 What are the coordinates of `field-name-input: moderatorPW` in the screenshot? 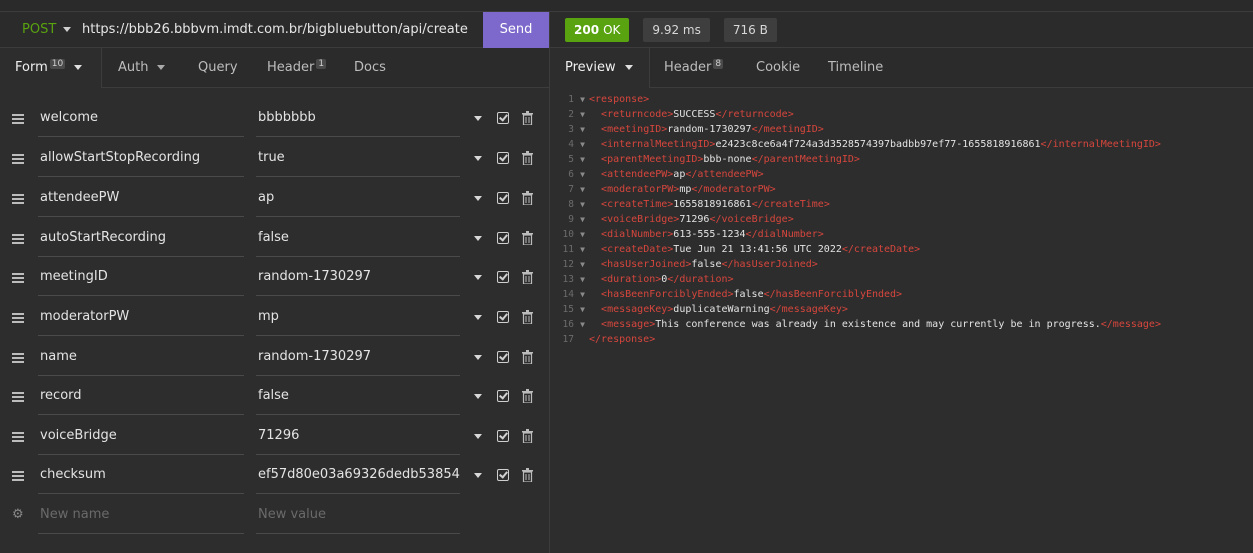 It's located at (141, 317).